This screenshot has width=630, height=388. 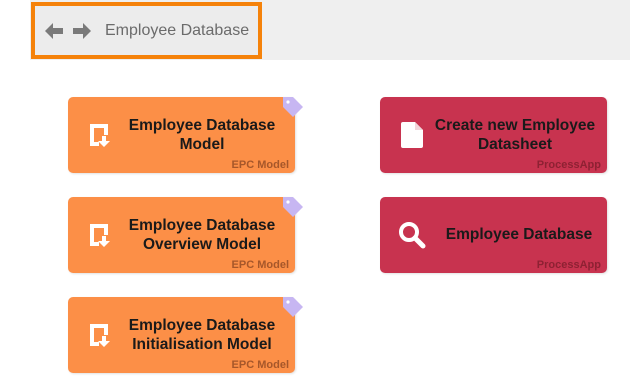 What do you see at coordinates (54, 31) in the screenshot?
I see `arrow-left-icon` at bounding box center [54, 31].